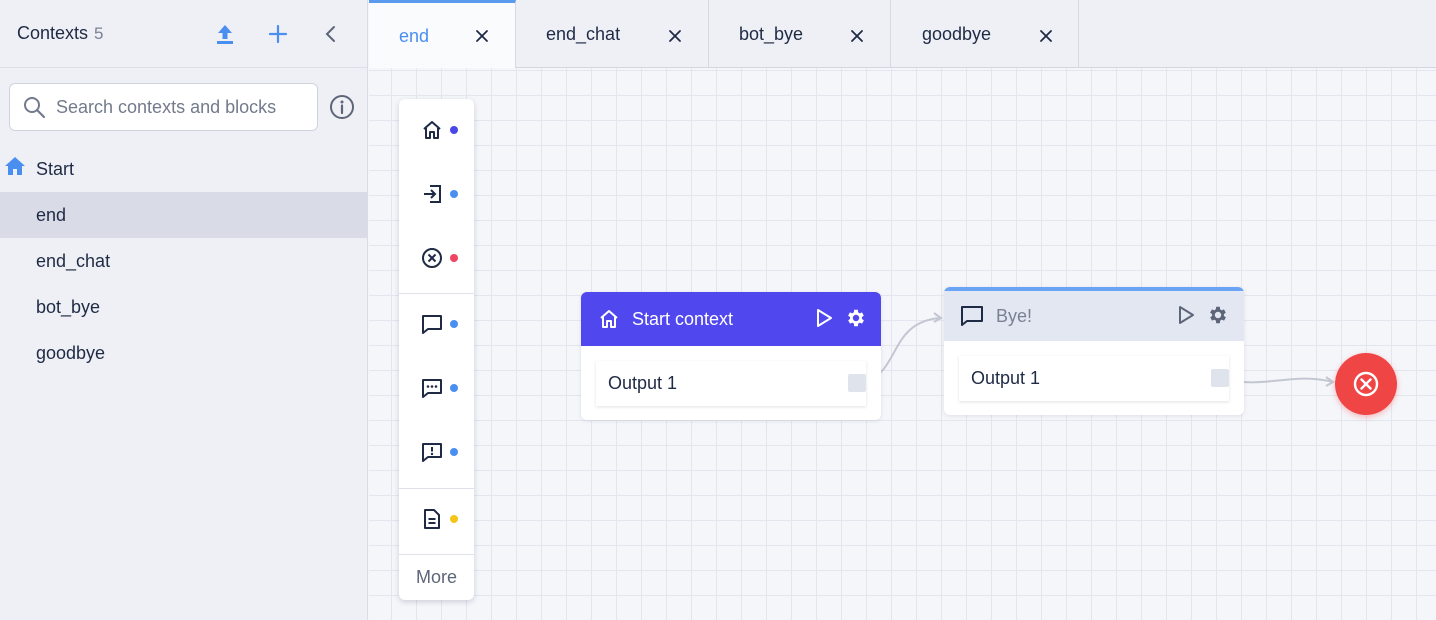 The height and width of the screenshot is (620, 1436). I want to click on search-input, so click(181, 107).